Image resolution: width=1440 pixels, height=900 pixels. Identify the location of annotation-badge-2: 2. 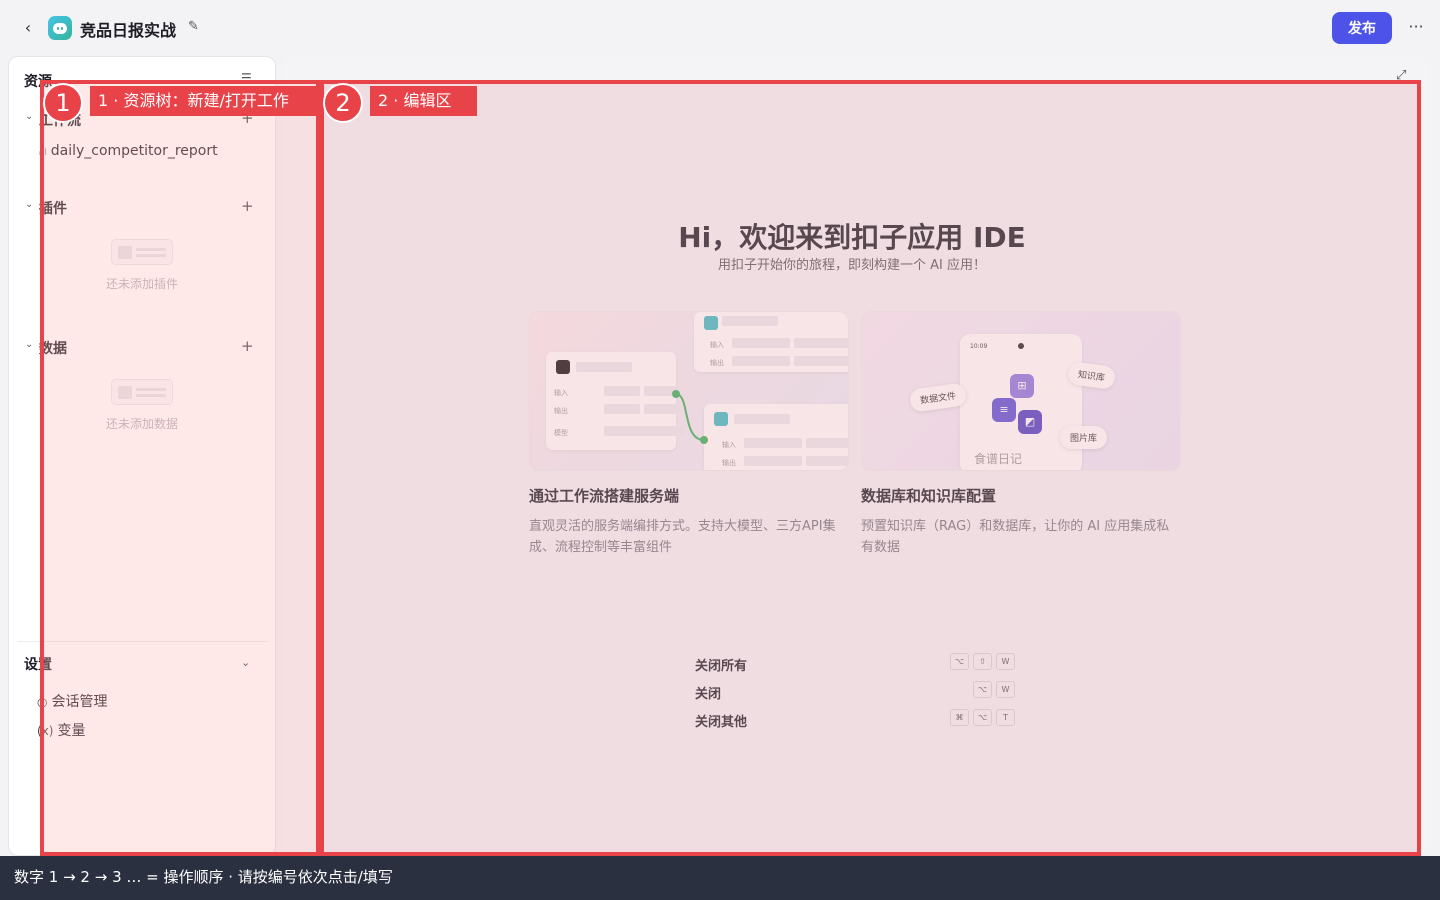
(343, 103).